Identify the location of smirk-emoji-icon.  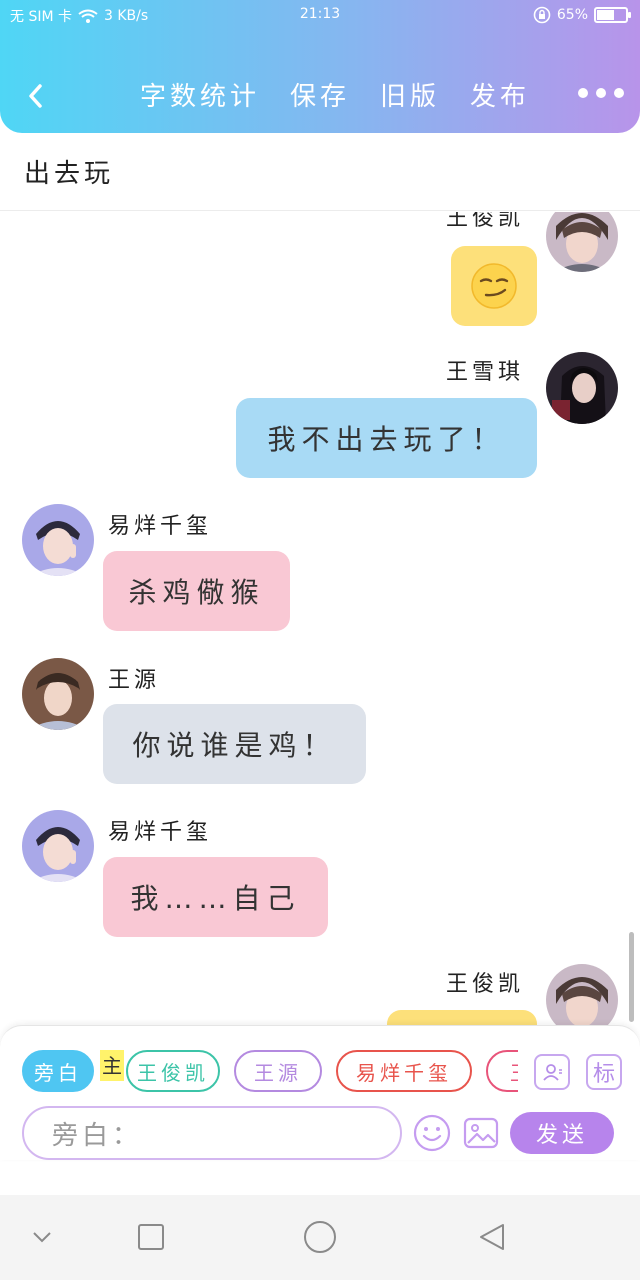
(494, 286).